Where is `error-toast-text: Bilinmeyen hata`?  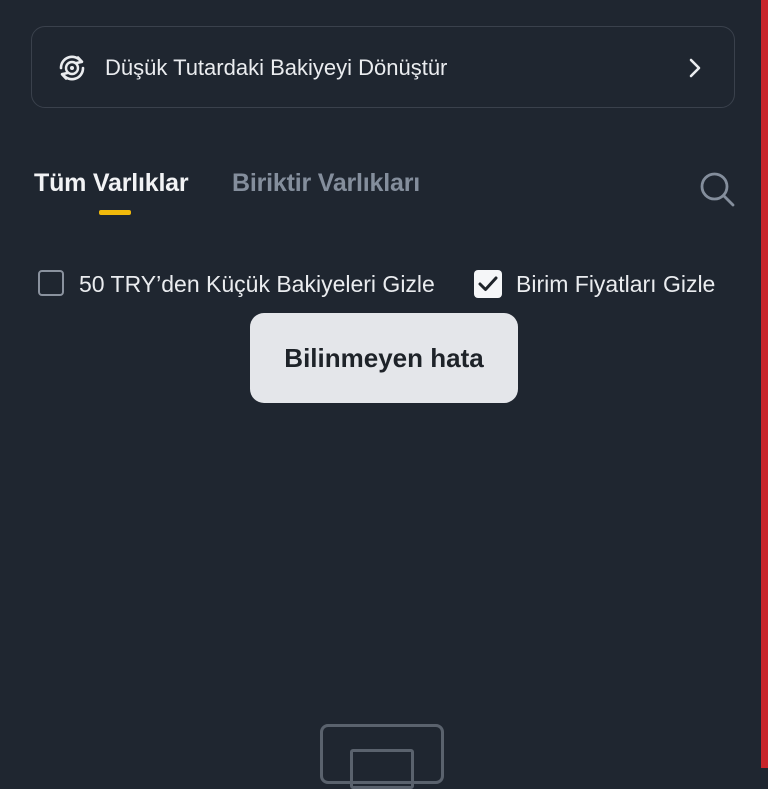 error-toast-text: Bilinmeyen hata is located at coordinates (384, 357).